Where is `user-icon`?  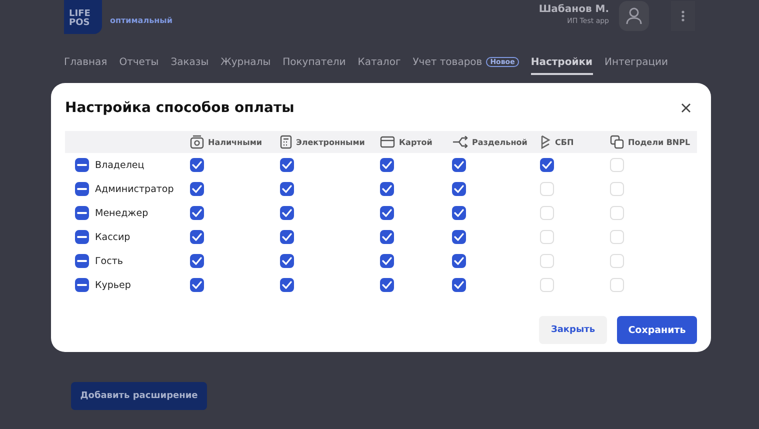
user-icon is located at coordinates (634, 16).